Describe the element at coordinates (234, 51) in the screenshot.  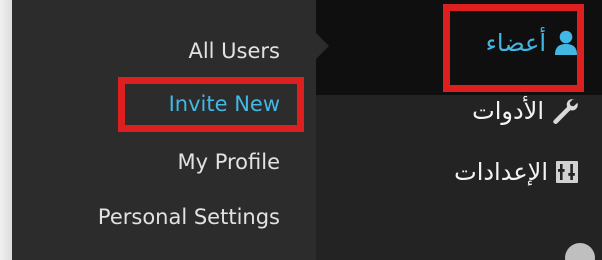
I see `submenu-item-all-users: All Users` at that location.